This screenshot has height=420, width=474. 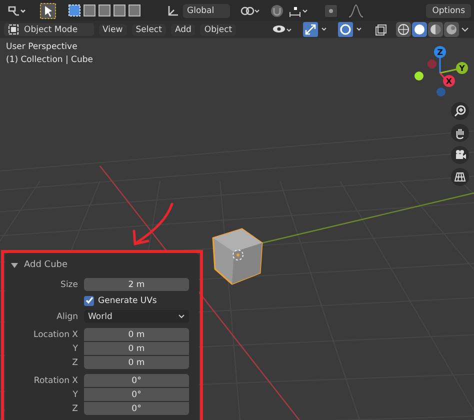 What do you see at coordinates (89, 300) in the screenshot?
I see `checkmark-icon` at bounding box center [89, 300].